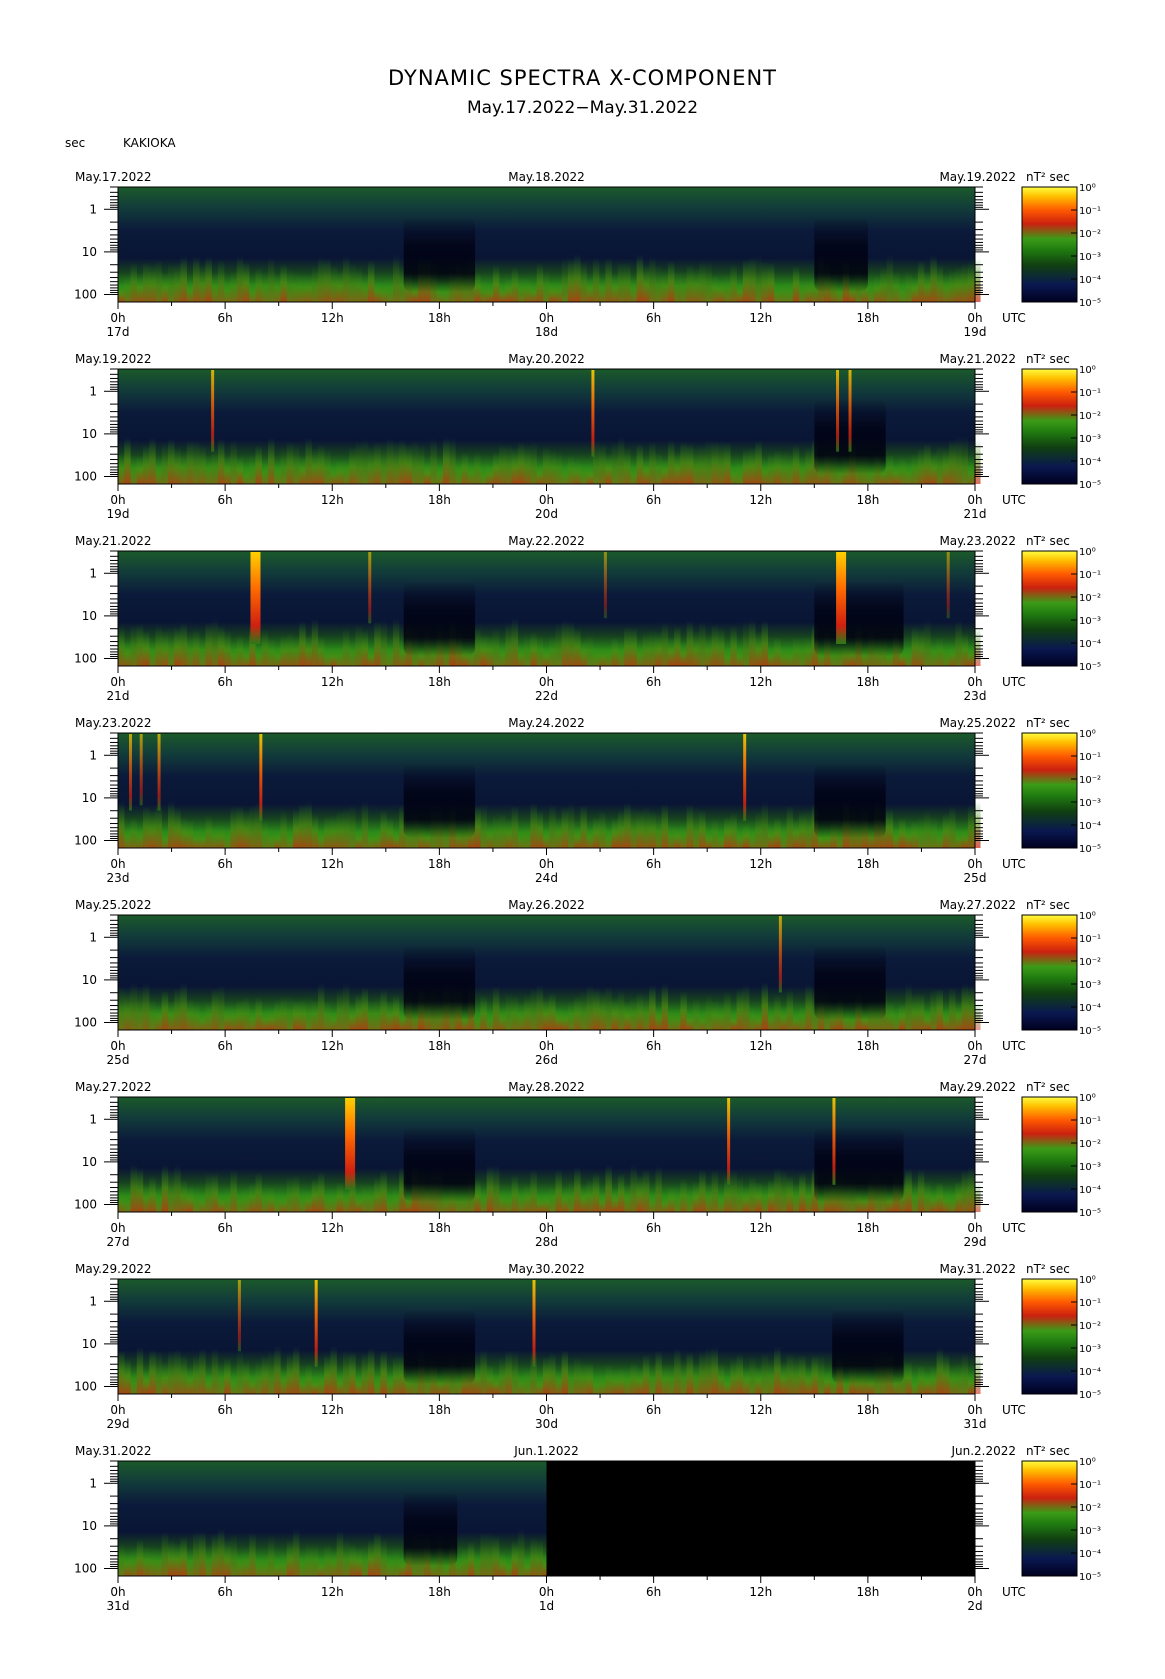 The height and width of the screenshot is (1679, 1165). I want to click on colorbar-tick-label: 10⁻², so click(1090, 234).